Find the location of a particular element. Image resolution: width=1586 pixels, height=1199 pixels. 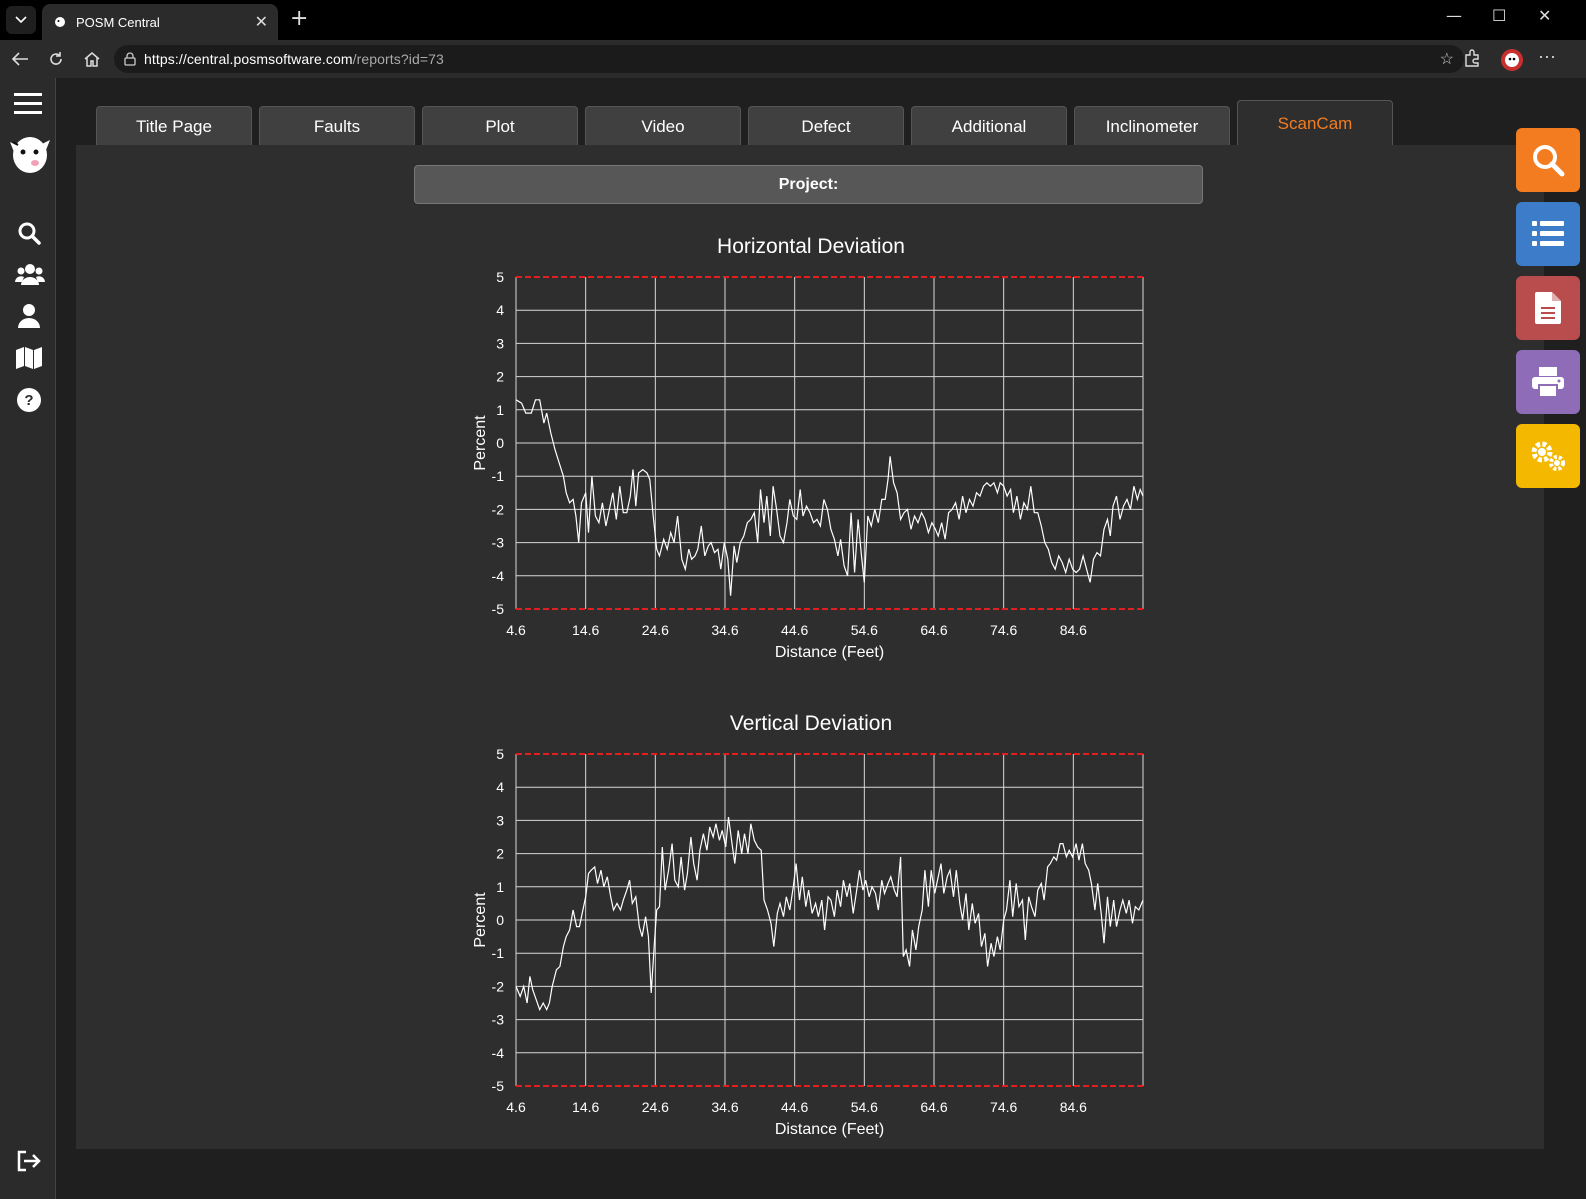

close-window-icon: ✕ is located at coordinates (1544, 15).